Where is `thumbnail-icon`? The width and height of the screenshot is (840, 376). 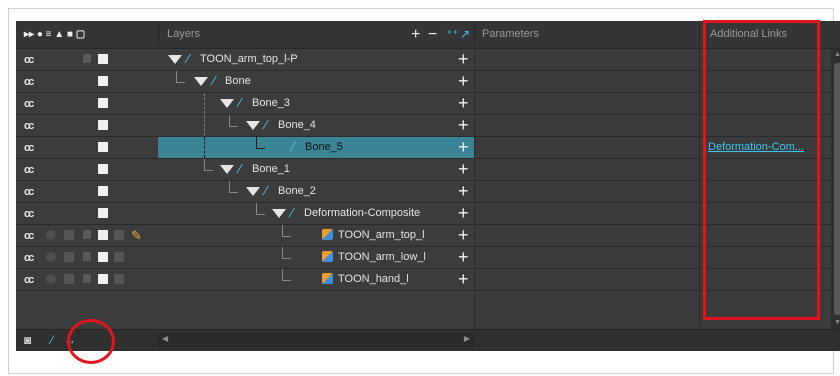 thumbnail-icon is located at coordinates (119, 257).